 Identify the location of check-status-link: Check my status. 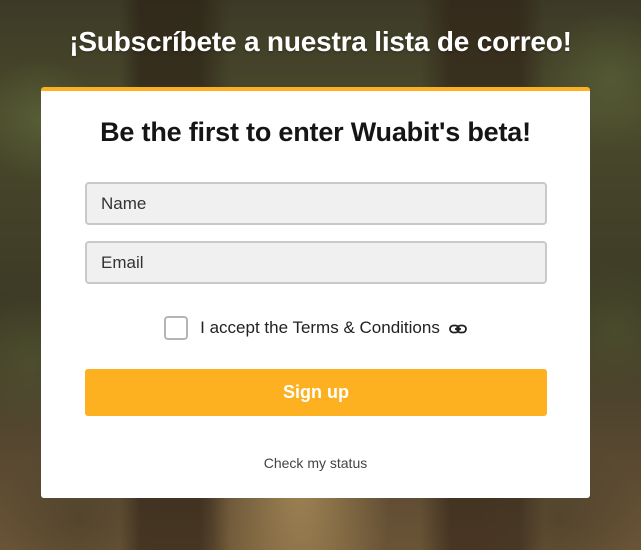
(315, 463).